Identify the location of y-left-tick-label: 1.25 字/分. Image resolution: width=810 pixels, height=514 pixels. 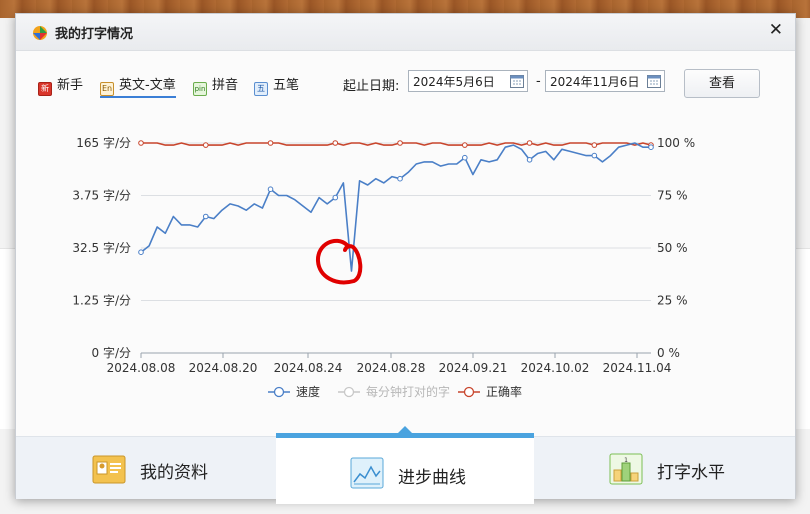
(101, 300).